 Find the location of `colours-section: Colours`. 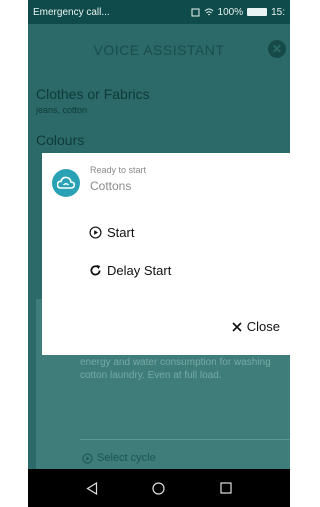

colours-section: Colours is located at coordinates (163, 140).